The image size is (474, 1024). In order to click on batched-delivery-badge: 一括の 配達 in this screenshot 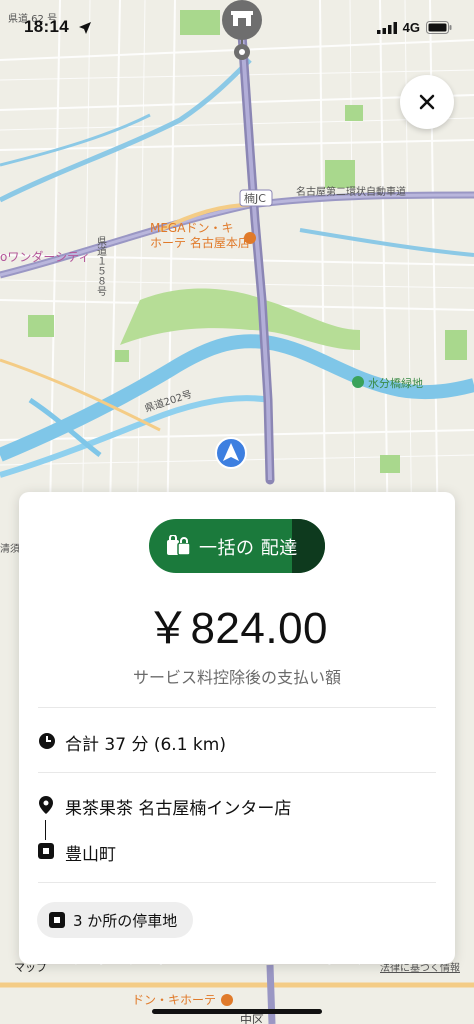, I will do `click(237, 546)`.